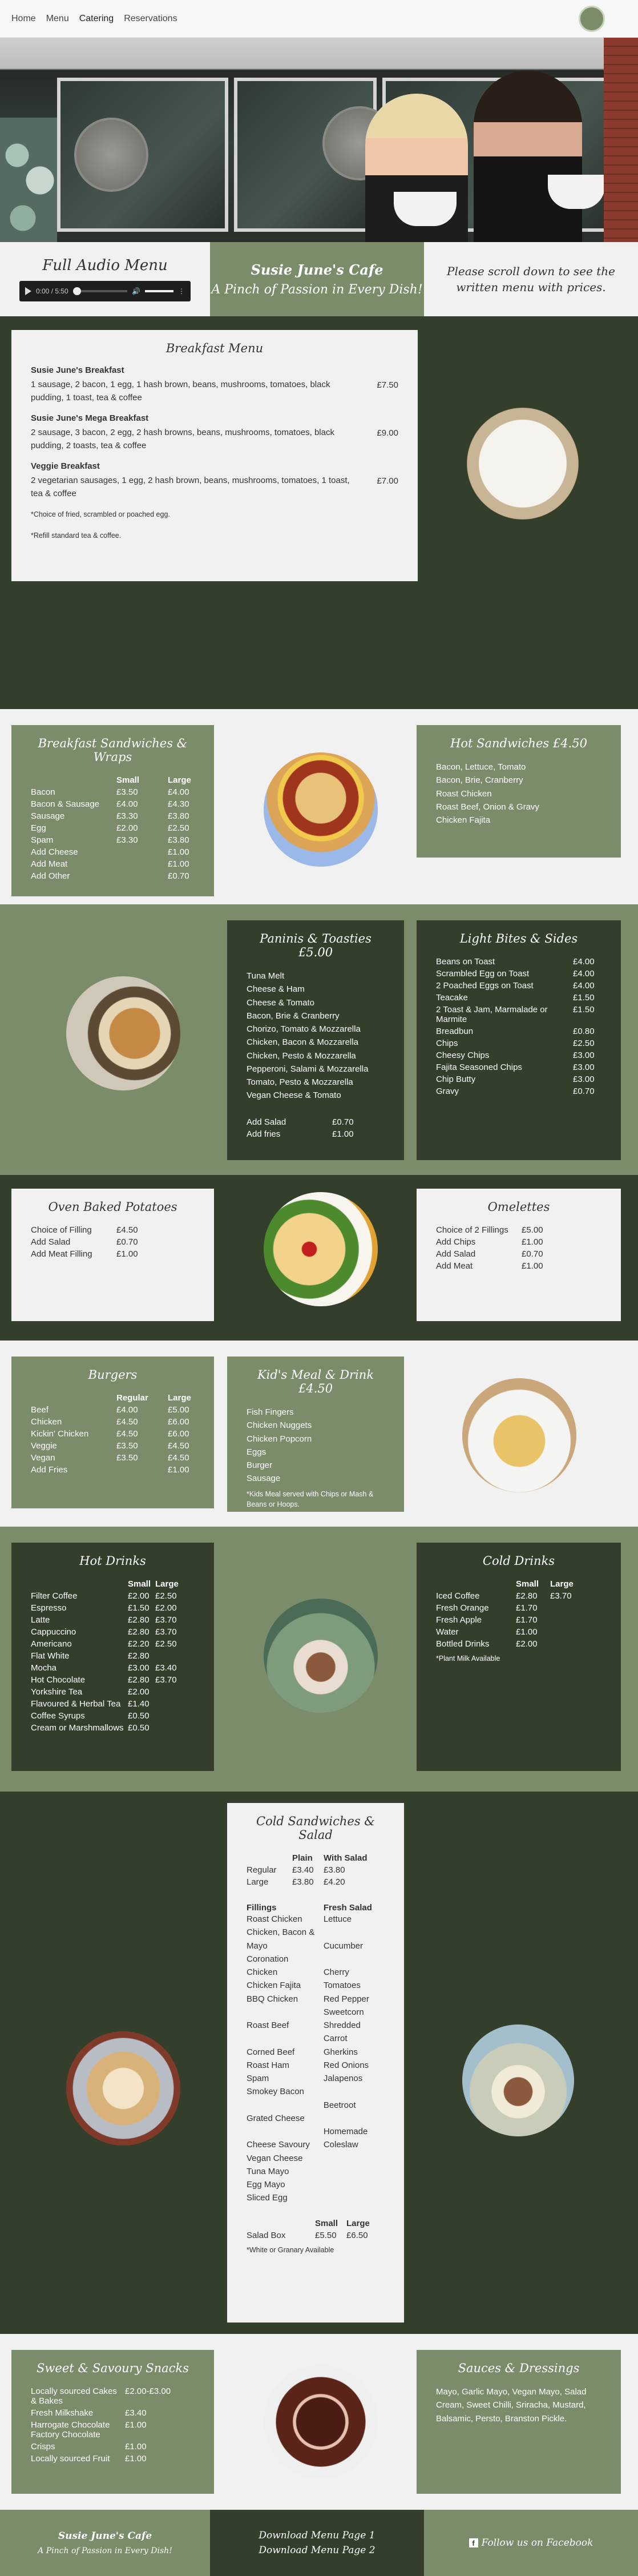 This screenshot has height=2576, width=638. What do you see at coordinates (321, 2422) in the screenshot?
I see `cake-photo` at bounding box center [321, 2422].